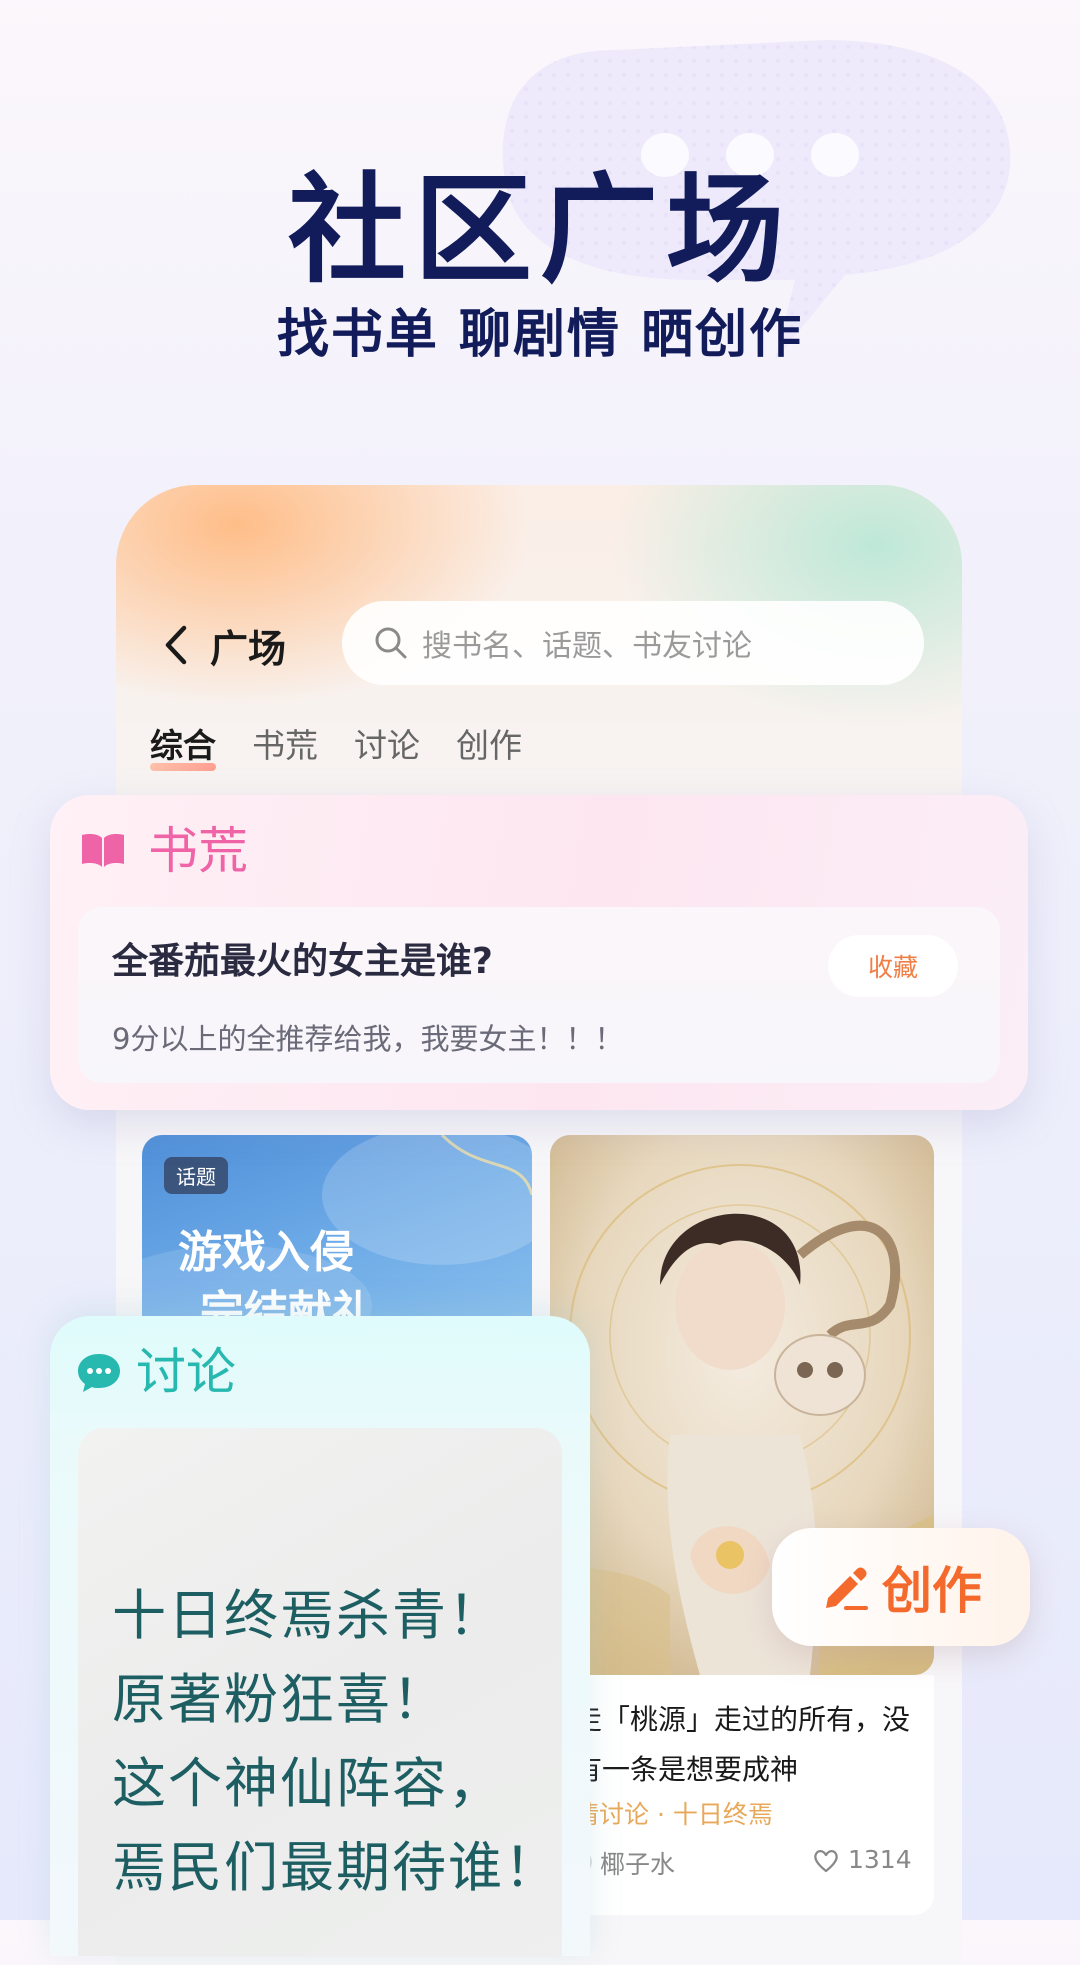  What do you see at coordinates (336, 1867) in the screenshot?
I see `discussion-line-4: 焉民们最期待谁！` at bounding box center [336, 1867].